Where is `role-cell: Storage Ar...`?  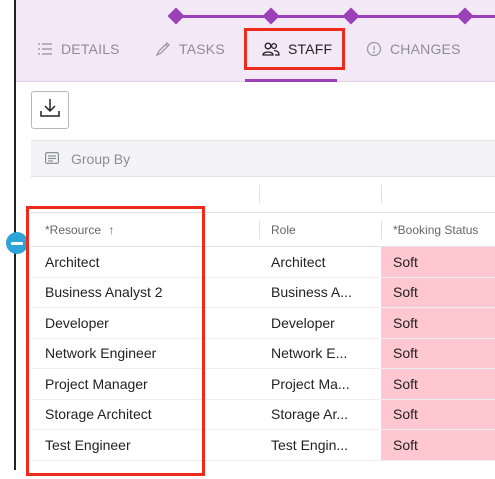
role-cell: Storage Ar... is located at coordinates (320, 414).